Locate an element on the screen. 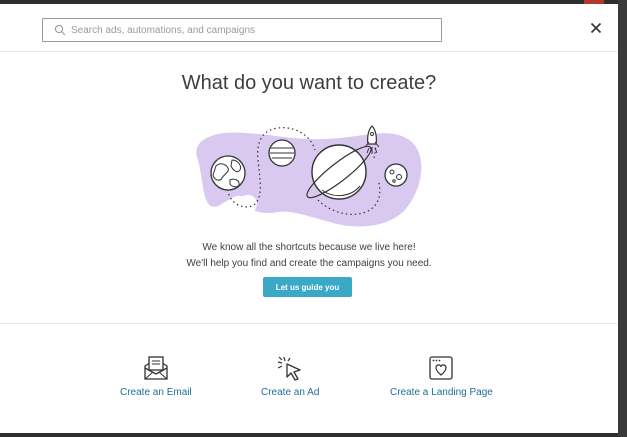 The height and width of the screenshot is (437, 627). search-input is located at coordinates (256, 30).